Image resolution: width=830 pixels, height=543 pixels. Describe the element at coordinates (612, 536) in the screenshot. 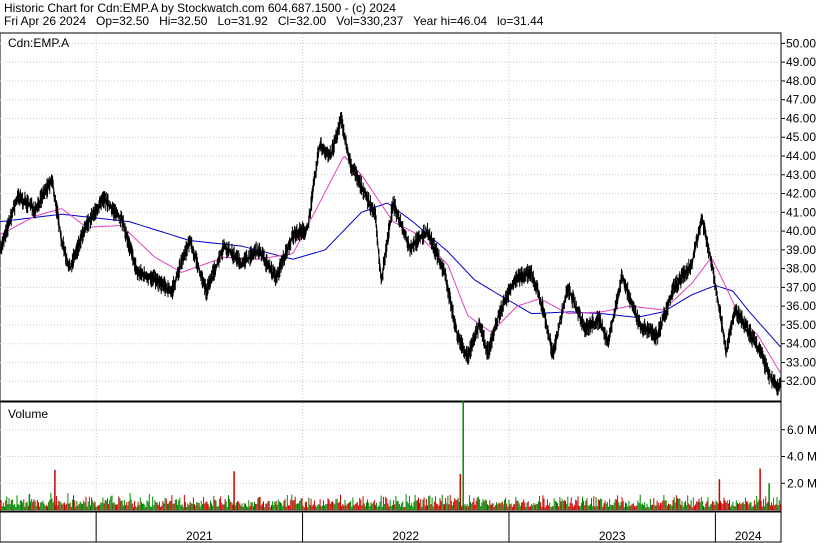

I see `year-label: 2023` at that location.